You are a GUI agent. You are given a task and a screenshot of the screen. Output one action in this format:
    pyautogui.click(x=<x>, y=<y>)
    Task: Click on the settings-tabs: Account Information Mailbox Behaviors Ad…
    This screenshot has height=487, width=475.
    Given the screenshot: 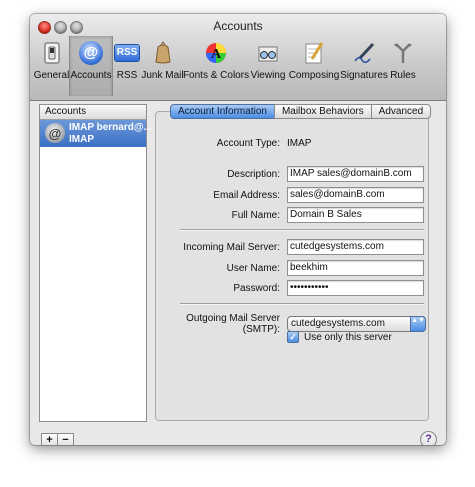 What is the action you would take?
    pyautogui.click(x=301, y=111)
    